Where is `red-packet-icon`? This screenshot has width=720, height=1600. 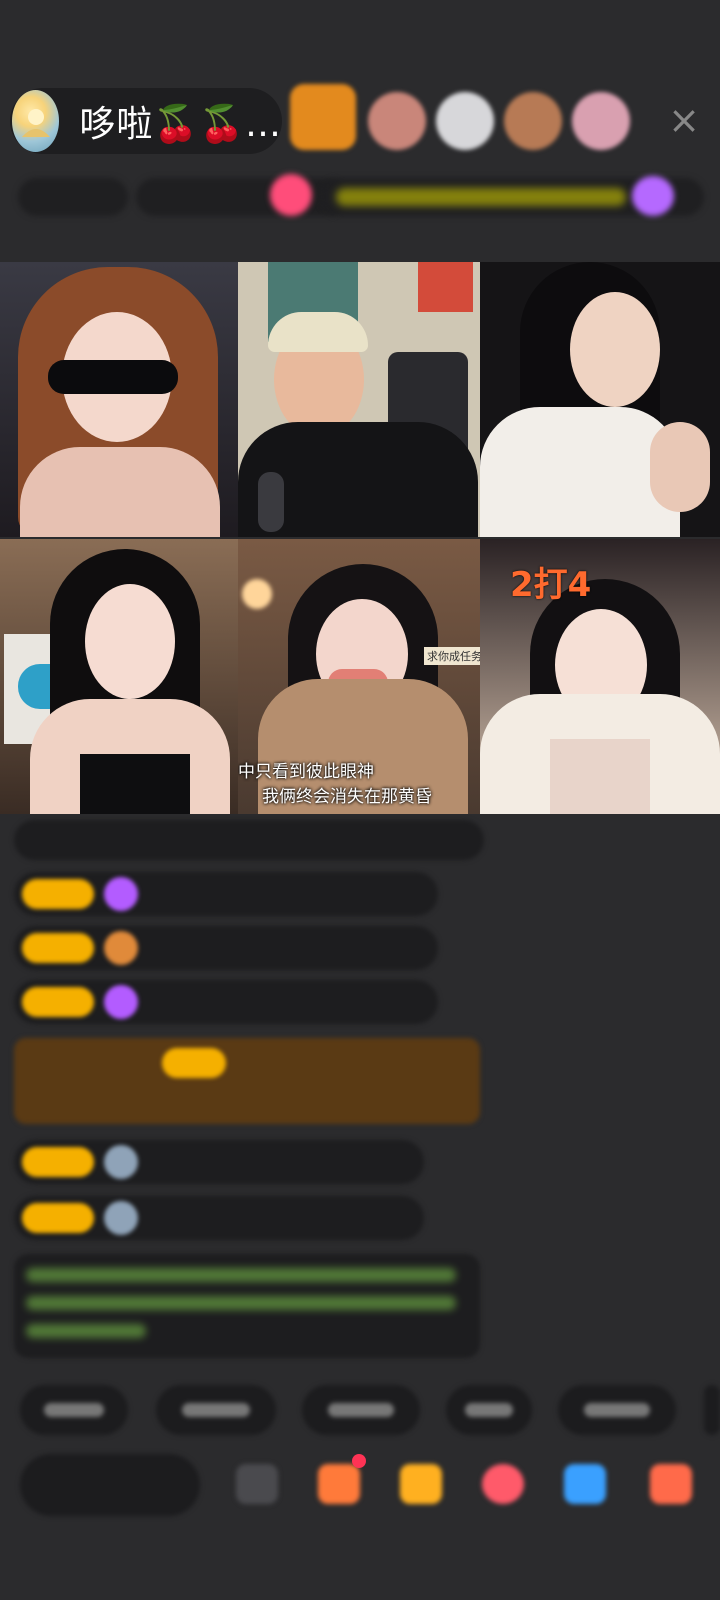
red-packet-icon is located at coordinates (339, 1484).